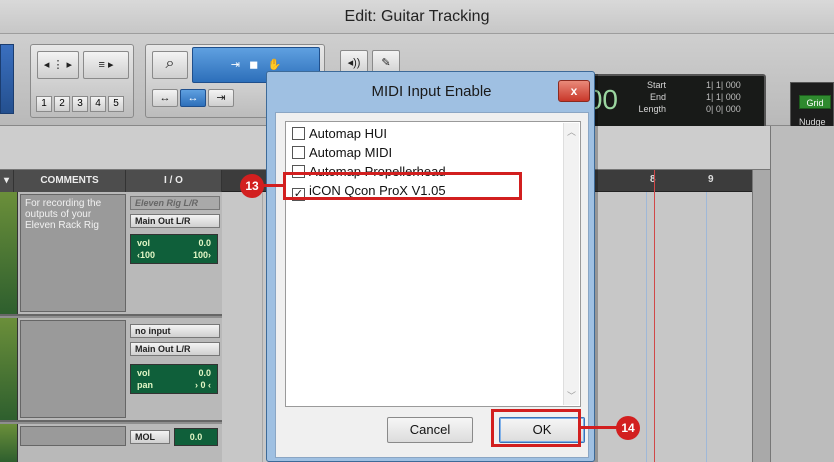 This screenshot has height=462, width=834. What do you see at coordinates (175, 203) in the screenshot?
I see `input-selector: Eleven Rig L/R` at bounding box center [175, 203].